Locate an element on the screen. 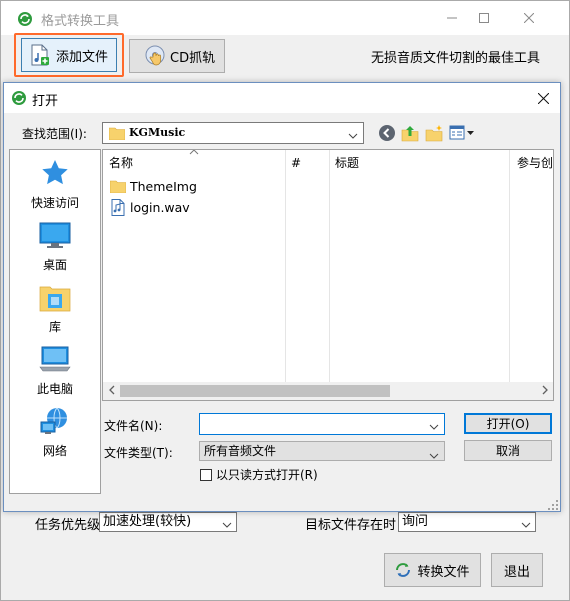  place-desktop: 桌面 is located at coordinates (55, 245).